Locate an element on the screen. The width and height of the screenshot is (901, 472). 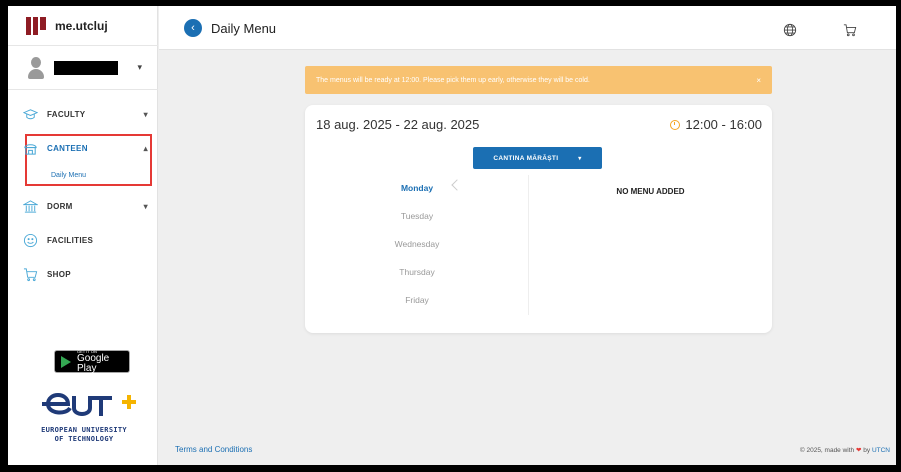
globe-icon is located at coordinates (790, 30).